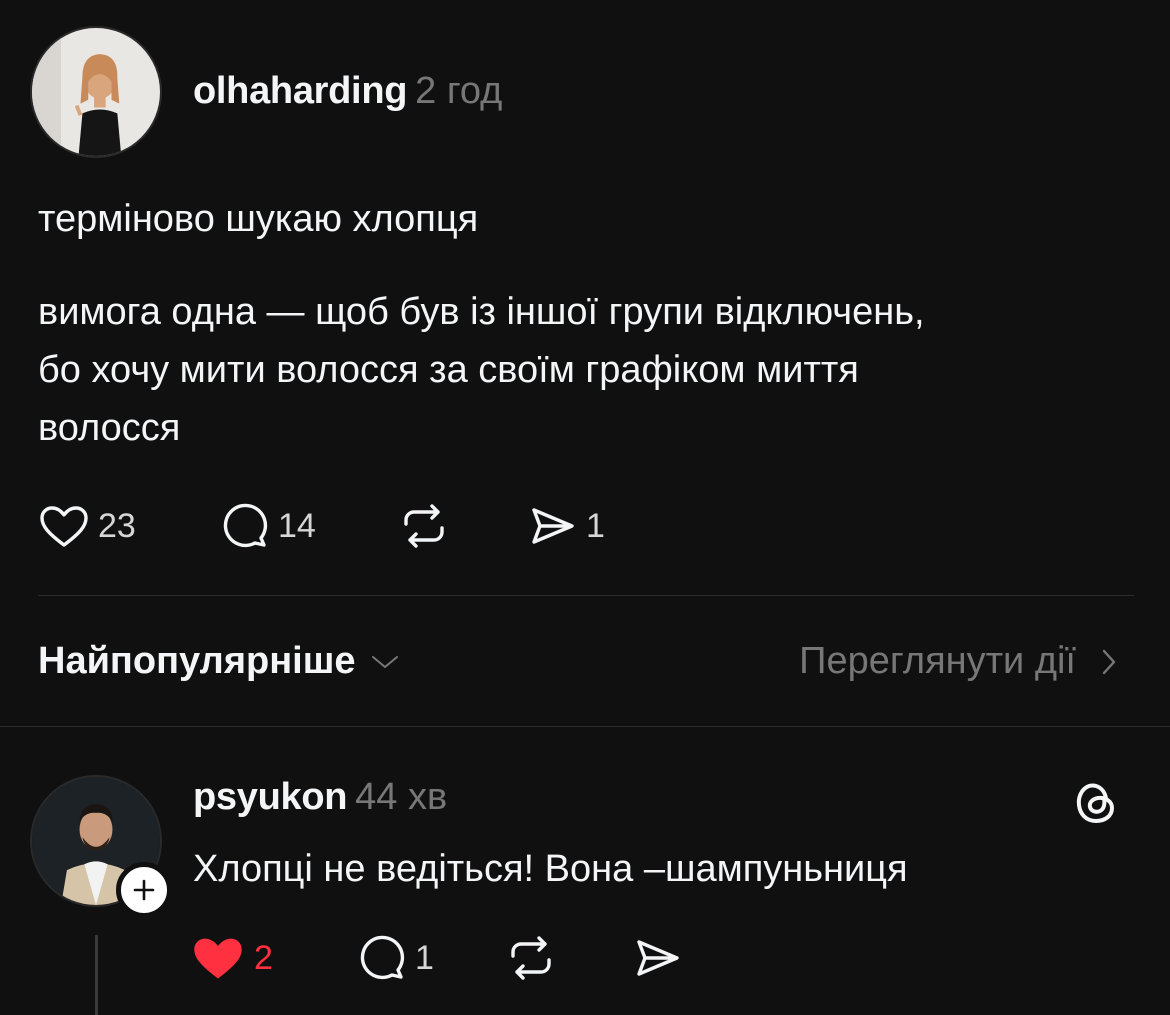 The height and width of the screenshot is (1015, 1170). I want to click on reply-timestamp: 44 хв, so click(401, 797).